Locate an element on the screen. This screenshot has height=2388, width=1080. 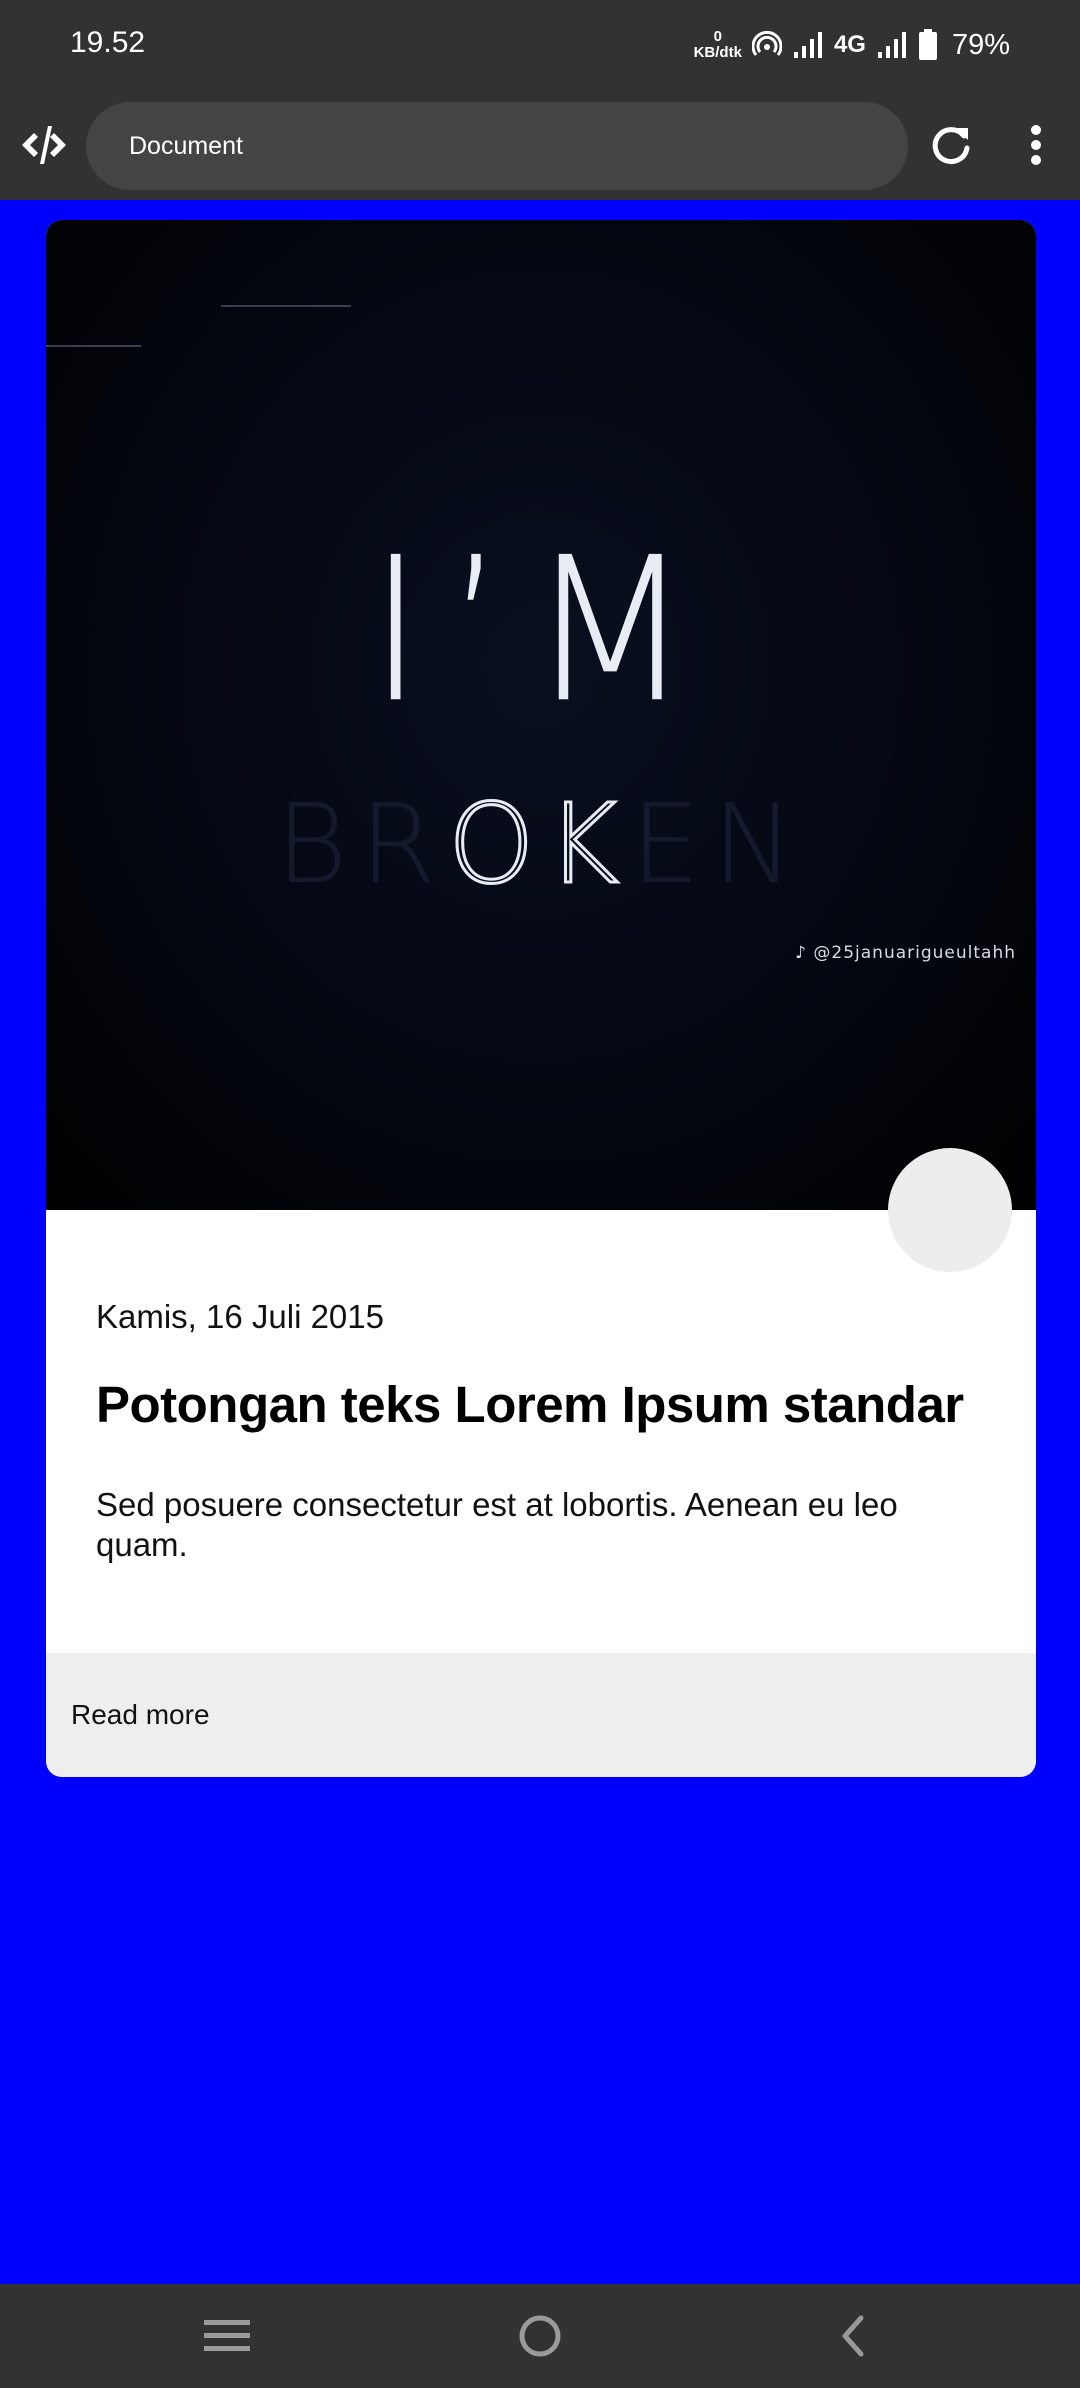
battery-percent: 79% is located at coordinates (980, 44).